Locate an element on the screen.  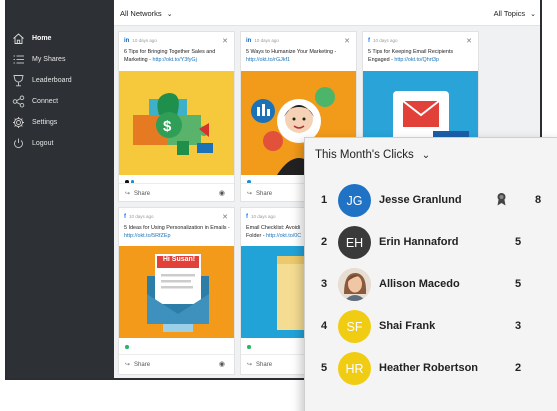
topics-dropdown: All Topics ⌄ is located at coordinates (515, 13).